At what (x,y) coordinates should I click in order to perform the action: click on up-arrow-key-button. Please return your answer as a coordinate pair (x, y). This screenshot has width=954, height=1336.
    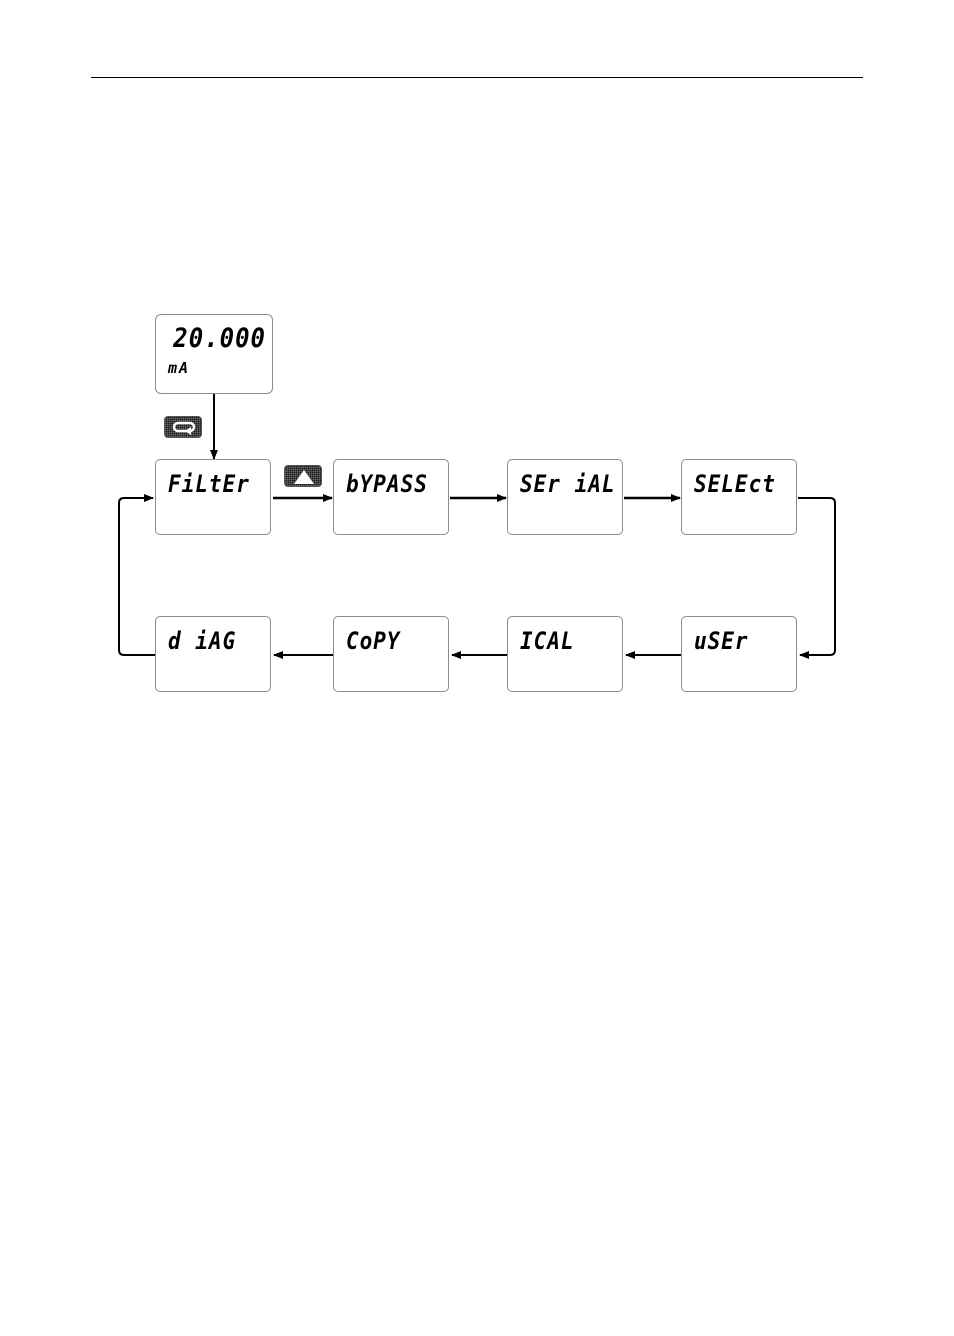
    Looking at the image, I should click on (303, 476).